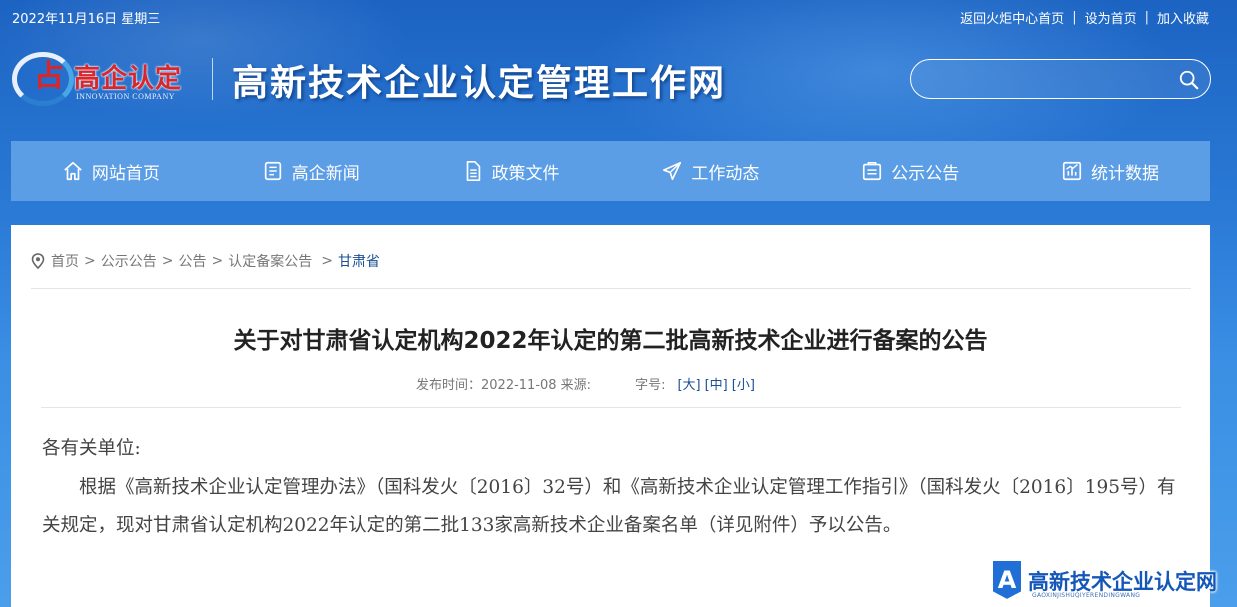  I want to click on add-favorite-link: 加入收藏, so click(1183, 17).